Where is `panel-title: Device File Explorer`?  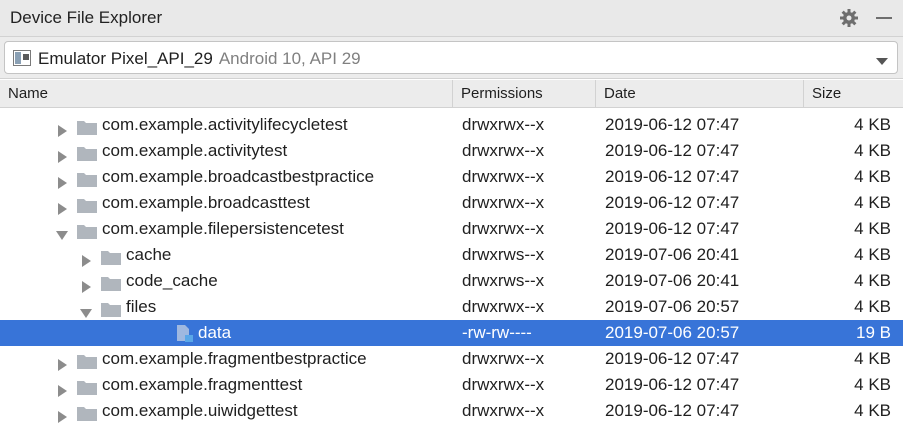
panel-title: Device File Explorer is located at coordinates (86, 17).